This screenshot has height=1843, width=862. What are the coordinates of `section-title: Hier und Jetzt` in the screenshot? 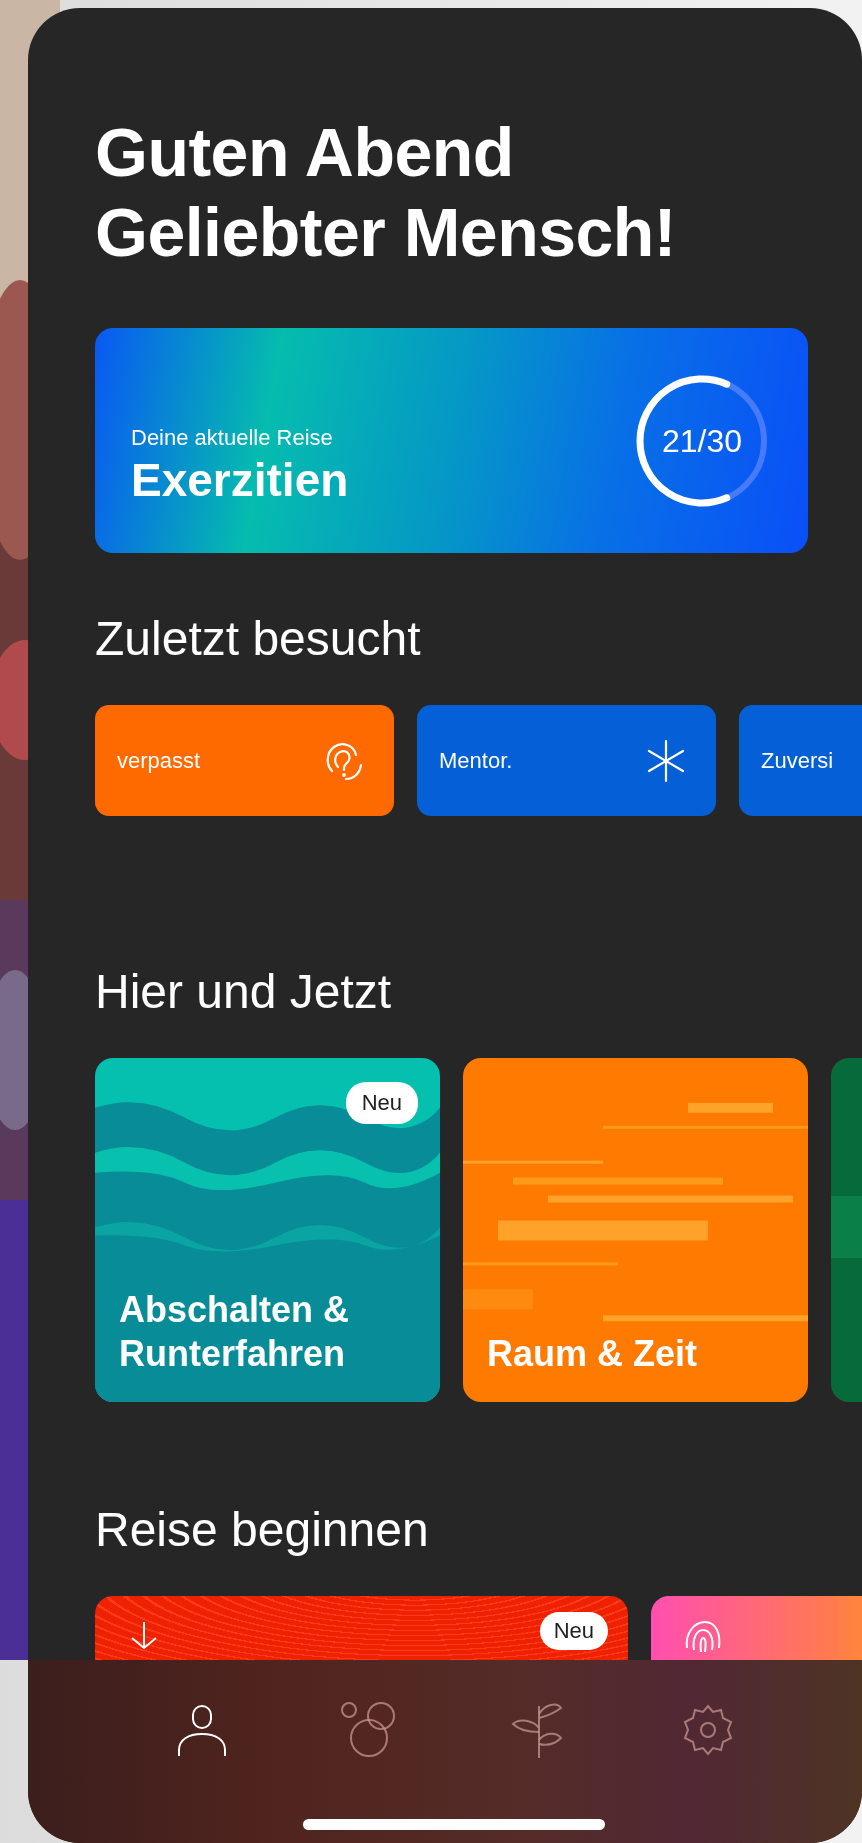 It's located at (244, 992).